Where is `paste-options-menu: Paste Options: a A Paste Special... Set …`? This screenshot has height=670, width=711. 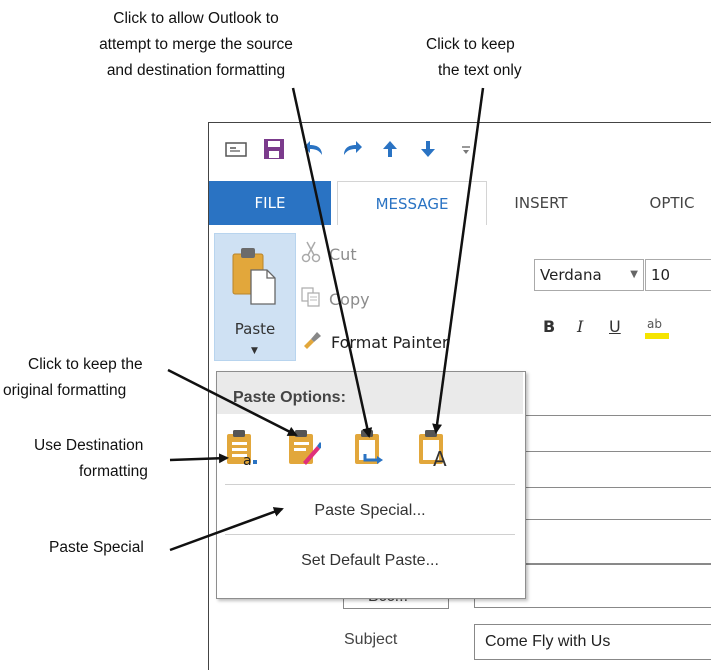 paste-options-menu: Paste Options: a A Paste Special... Set … is located at coordinates (371, 485).